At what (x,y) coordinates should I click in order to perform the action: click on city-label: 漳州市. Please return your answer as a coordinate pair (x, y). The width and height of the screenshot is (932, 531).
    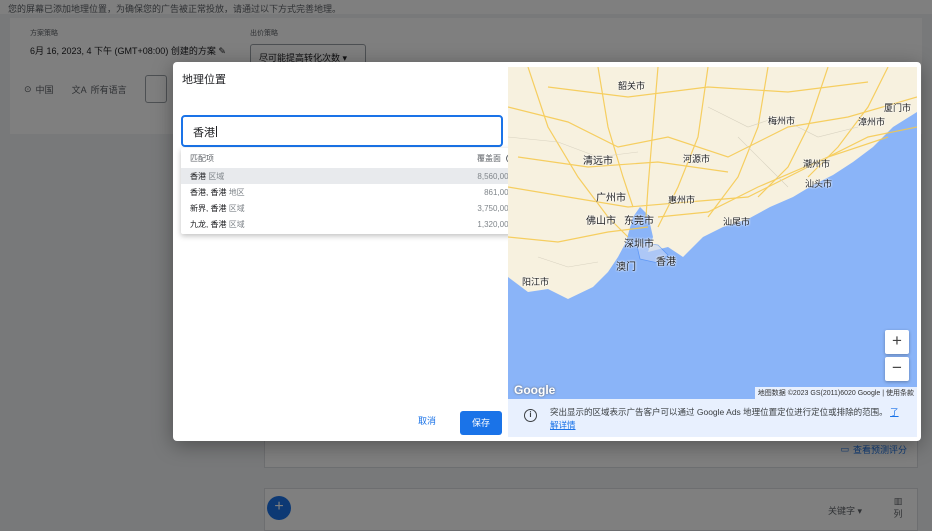
    Looking at the image, I should click on (872, 122).